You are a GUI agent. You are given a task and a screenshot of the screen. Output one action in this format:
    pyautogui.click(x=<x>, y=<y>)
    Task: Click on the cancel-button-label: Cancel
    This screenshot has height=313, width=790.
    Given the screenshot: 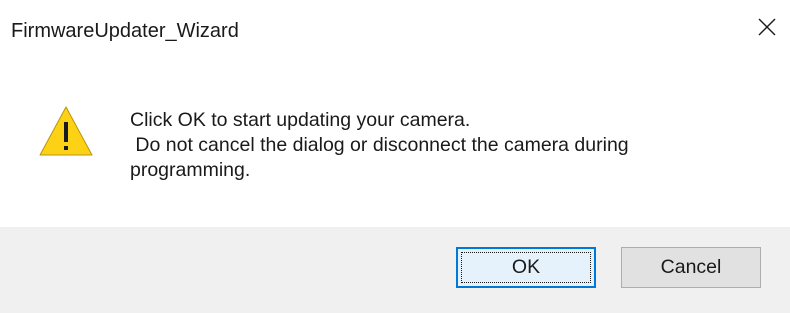 What is the action you would take?
    pyautogui.click(x=691, y=267)
    